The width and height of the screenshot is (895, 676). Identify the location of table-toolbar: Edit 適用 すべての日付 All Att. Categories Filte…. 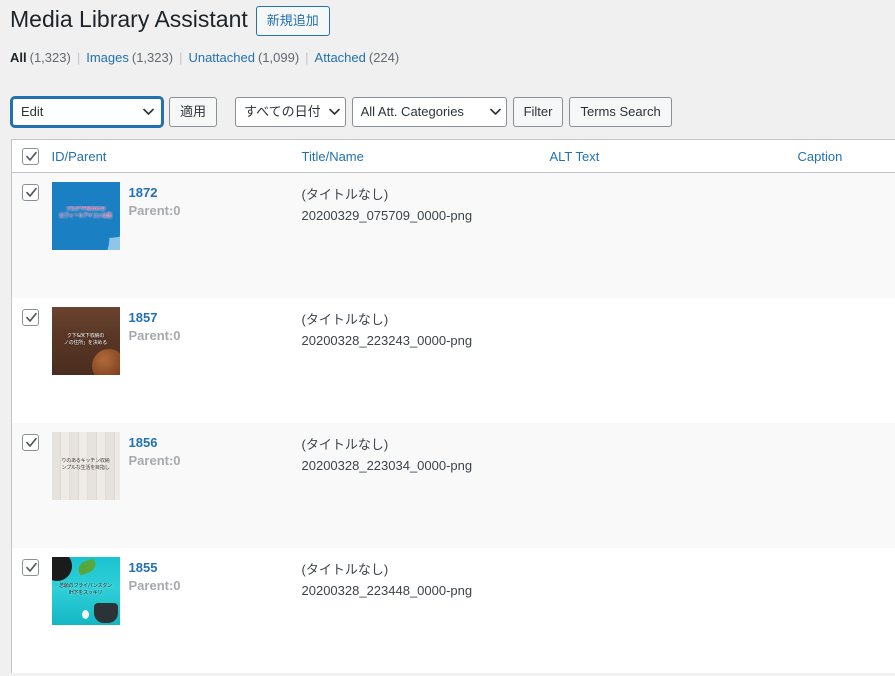
(447, 112).